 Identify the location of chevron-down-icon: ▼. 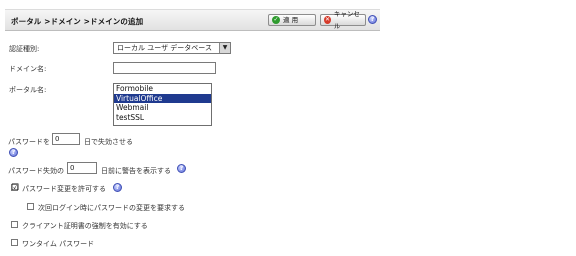
(224, 48).